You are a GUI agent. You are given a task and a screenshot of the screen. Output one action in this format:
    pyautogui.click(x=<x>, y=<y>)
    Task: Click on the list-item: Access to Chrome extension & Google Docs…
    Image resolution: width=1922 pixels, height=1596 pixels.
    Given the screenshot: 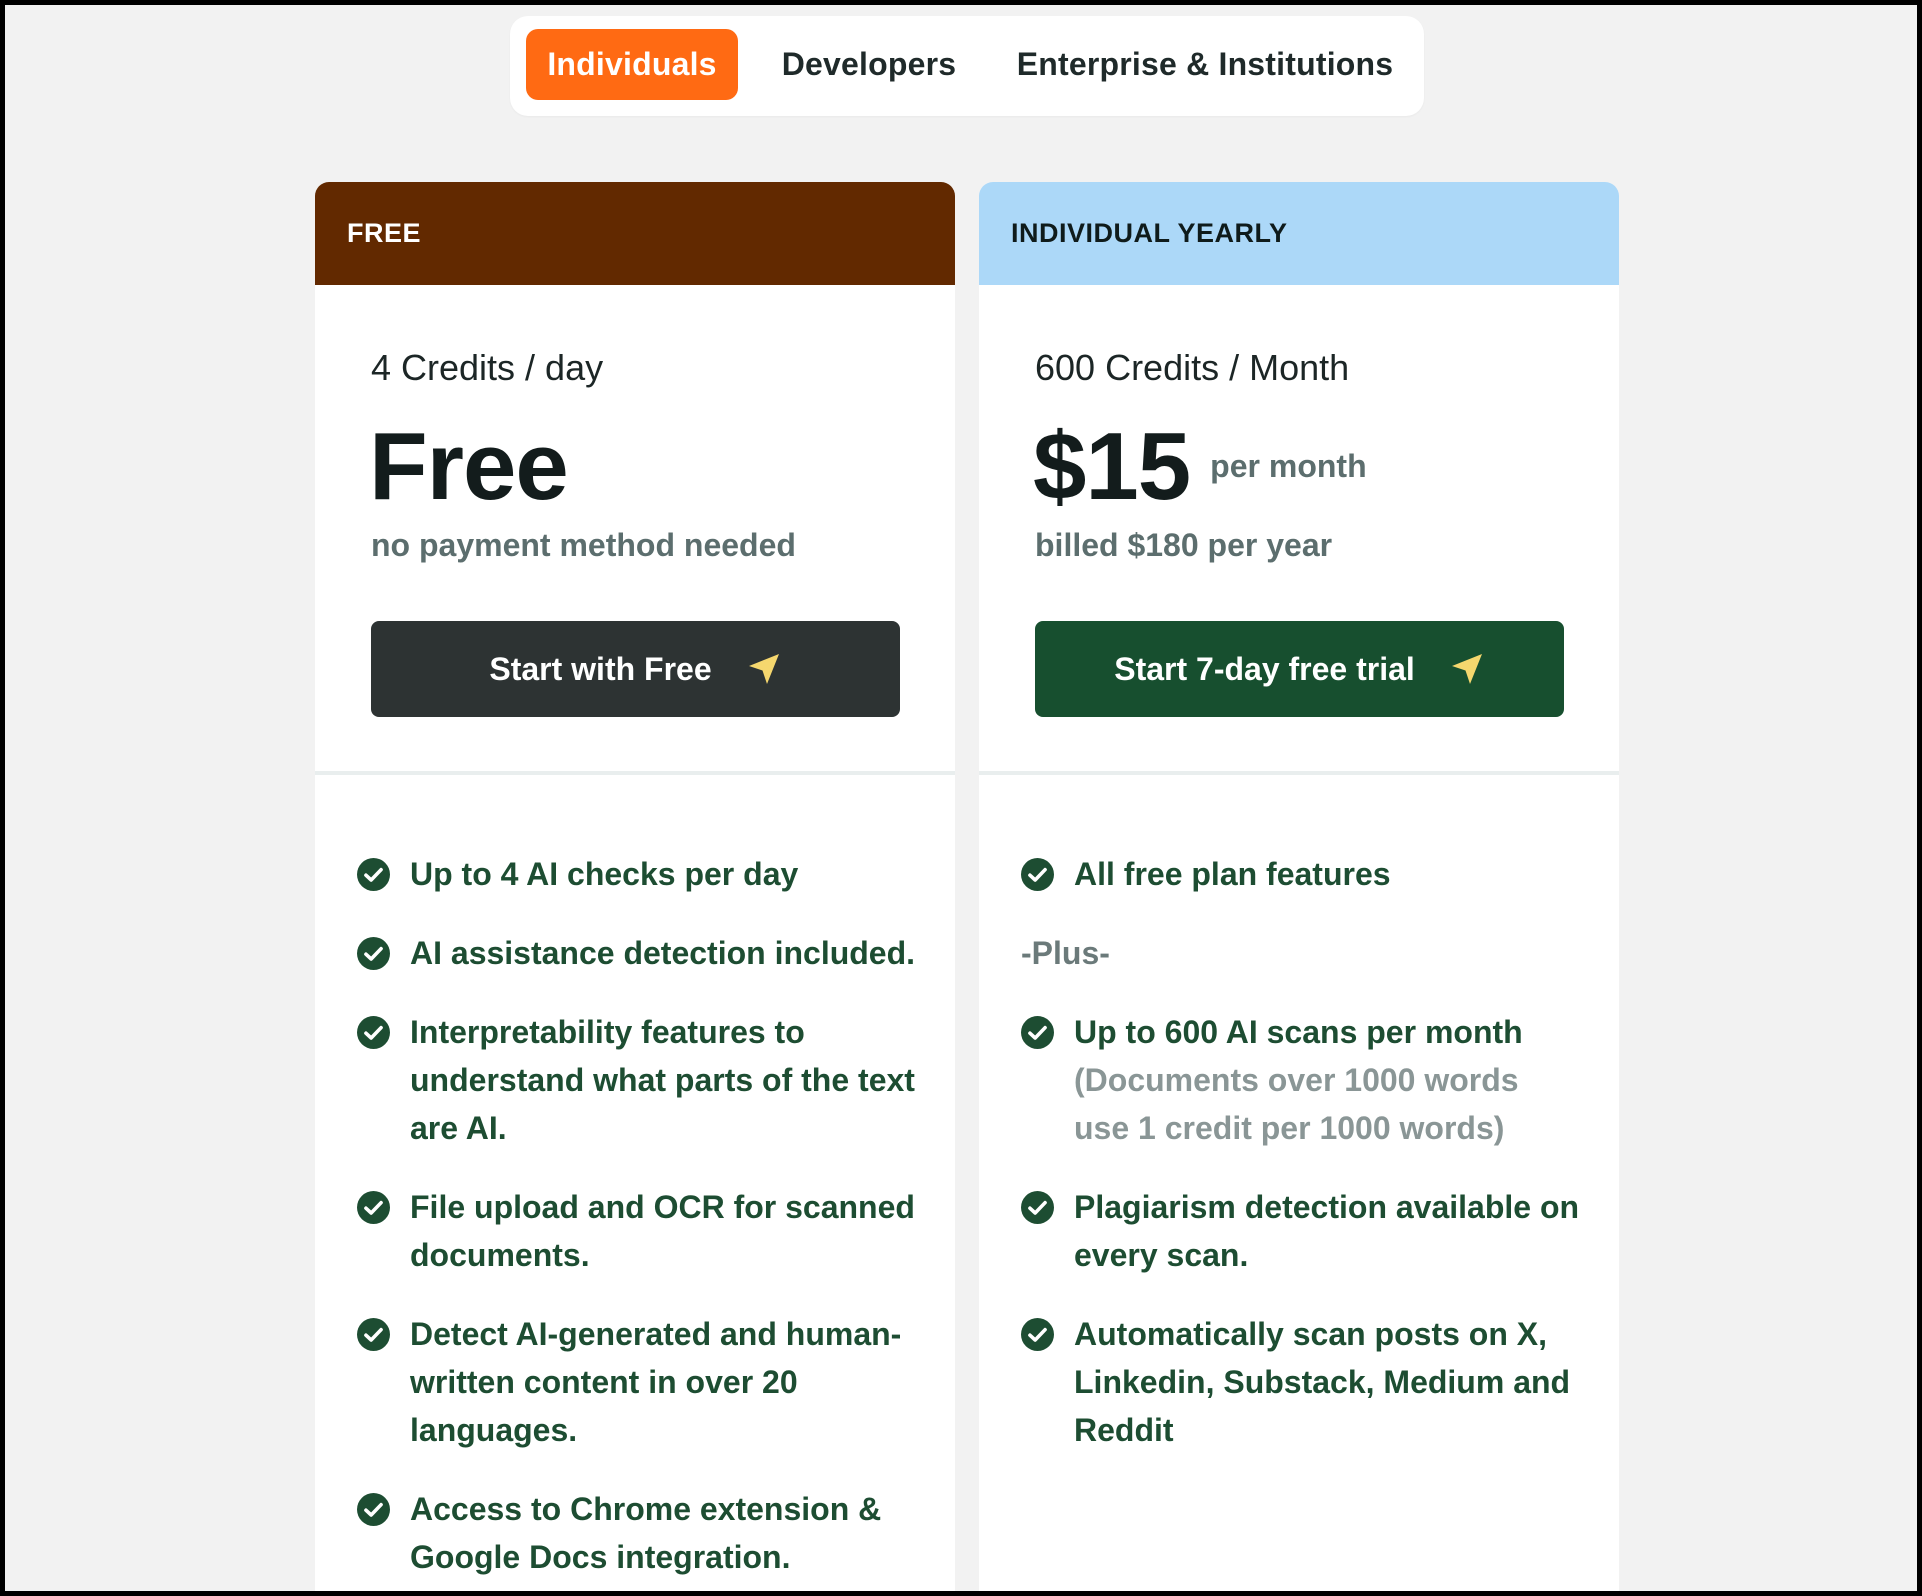 What is the action you would take?
    pyautogui.click(x=637, y=1533)
    